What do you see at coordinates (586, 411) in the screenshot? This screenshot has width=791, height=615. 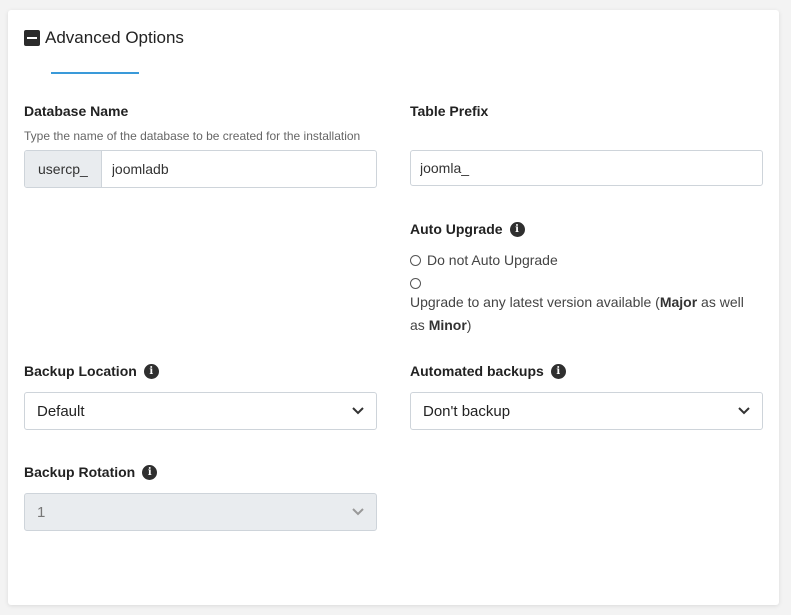 I see `automated-backups-select: Don't backup` at bounding box center [586, 411].